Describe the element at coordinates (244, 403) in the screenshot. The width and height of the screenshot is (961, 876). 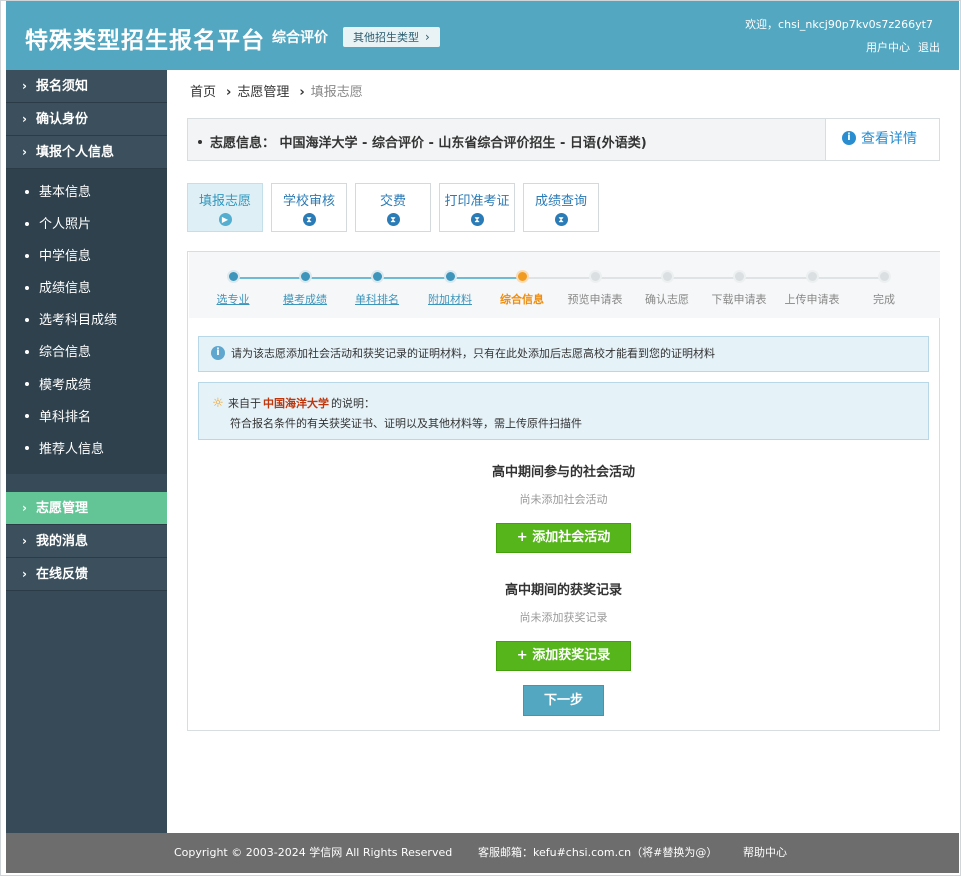
I see `note-prefix: 来自于` at that location.